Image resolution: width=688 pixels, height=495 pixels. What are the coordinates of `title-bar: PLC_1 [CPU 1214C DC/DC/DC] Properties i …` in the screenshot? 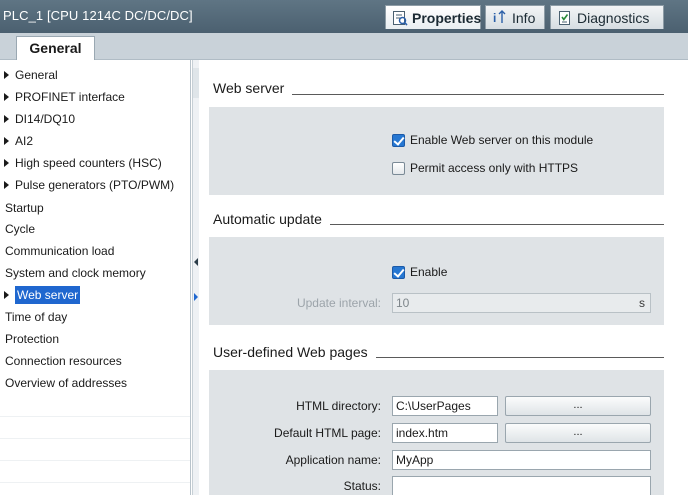 It's located at (344, 16).